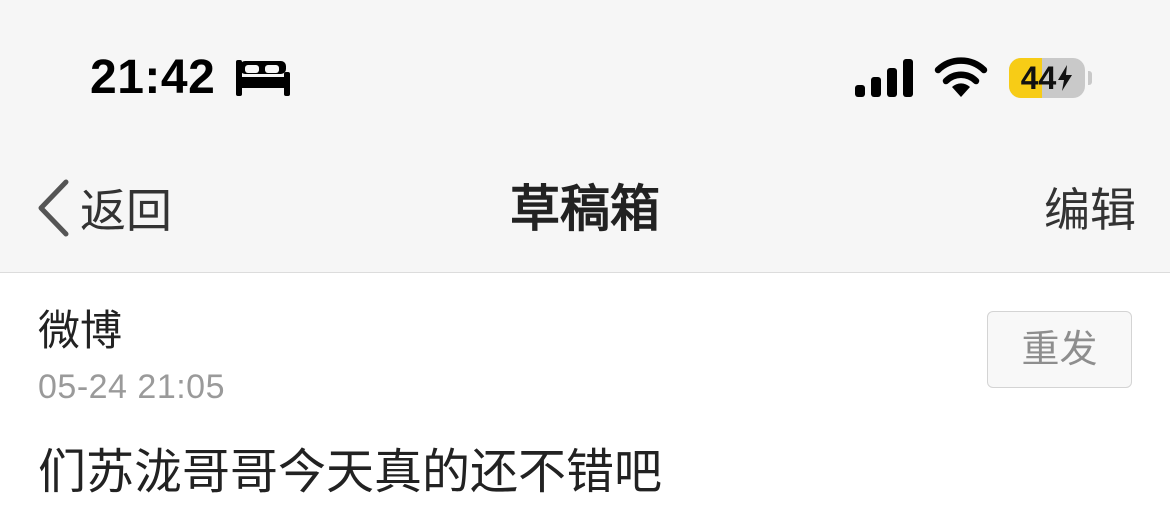  What do you see at coordinates (131, 387) in the screenshot?
I see `draft-timestamp: 05-24 21:05` at bounding box center [131, 387].